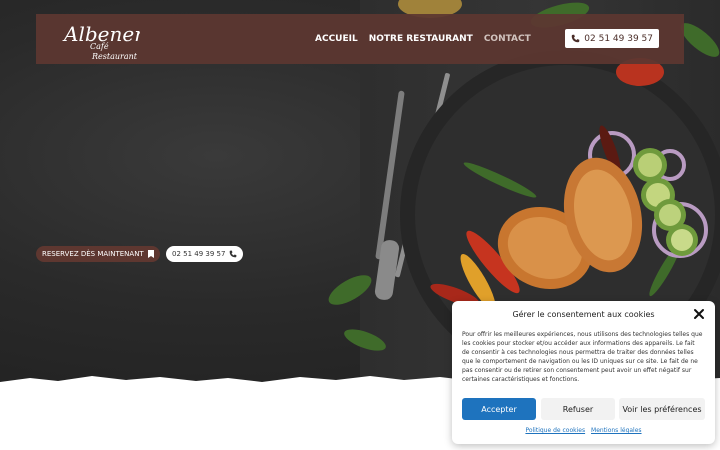 The image size is (720, 450). What do you see at coordinates (662, 409) in the screenshot?
I see `cookie-preferences-button: Voir les préférences` at bounding box center [662, 409].